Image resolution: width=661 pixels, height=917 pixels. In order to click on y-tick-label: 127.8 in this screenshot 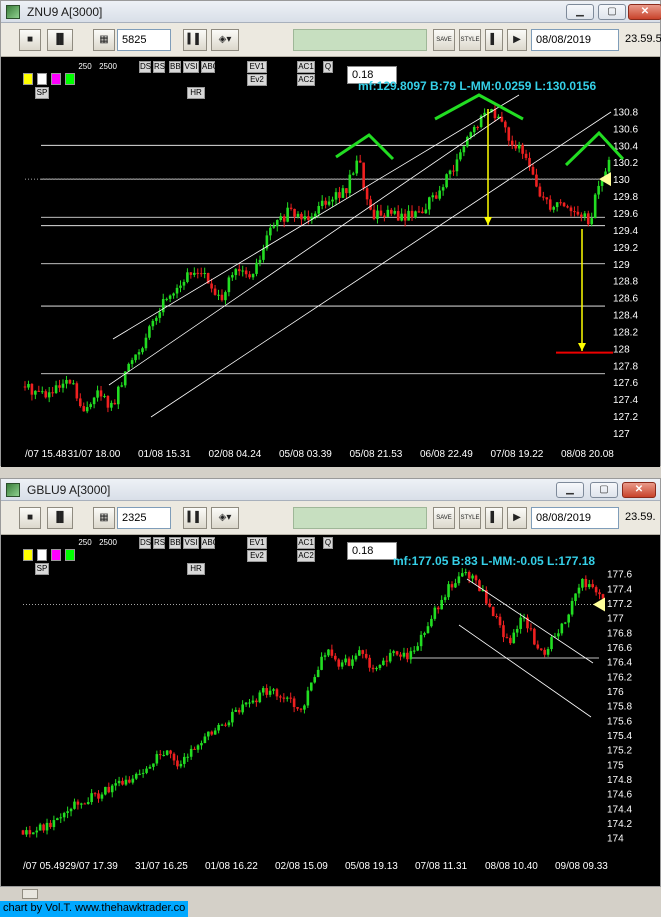, I will do `click(625, 366)`.